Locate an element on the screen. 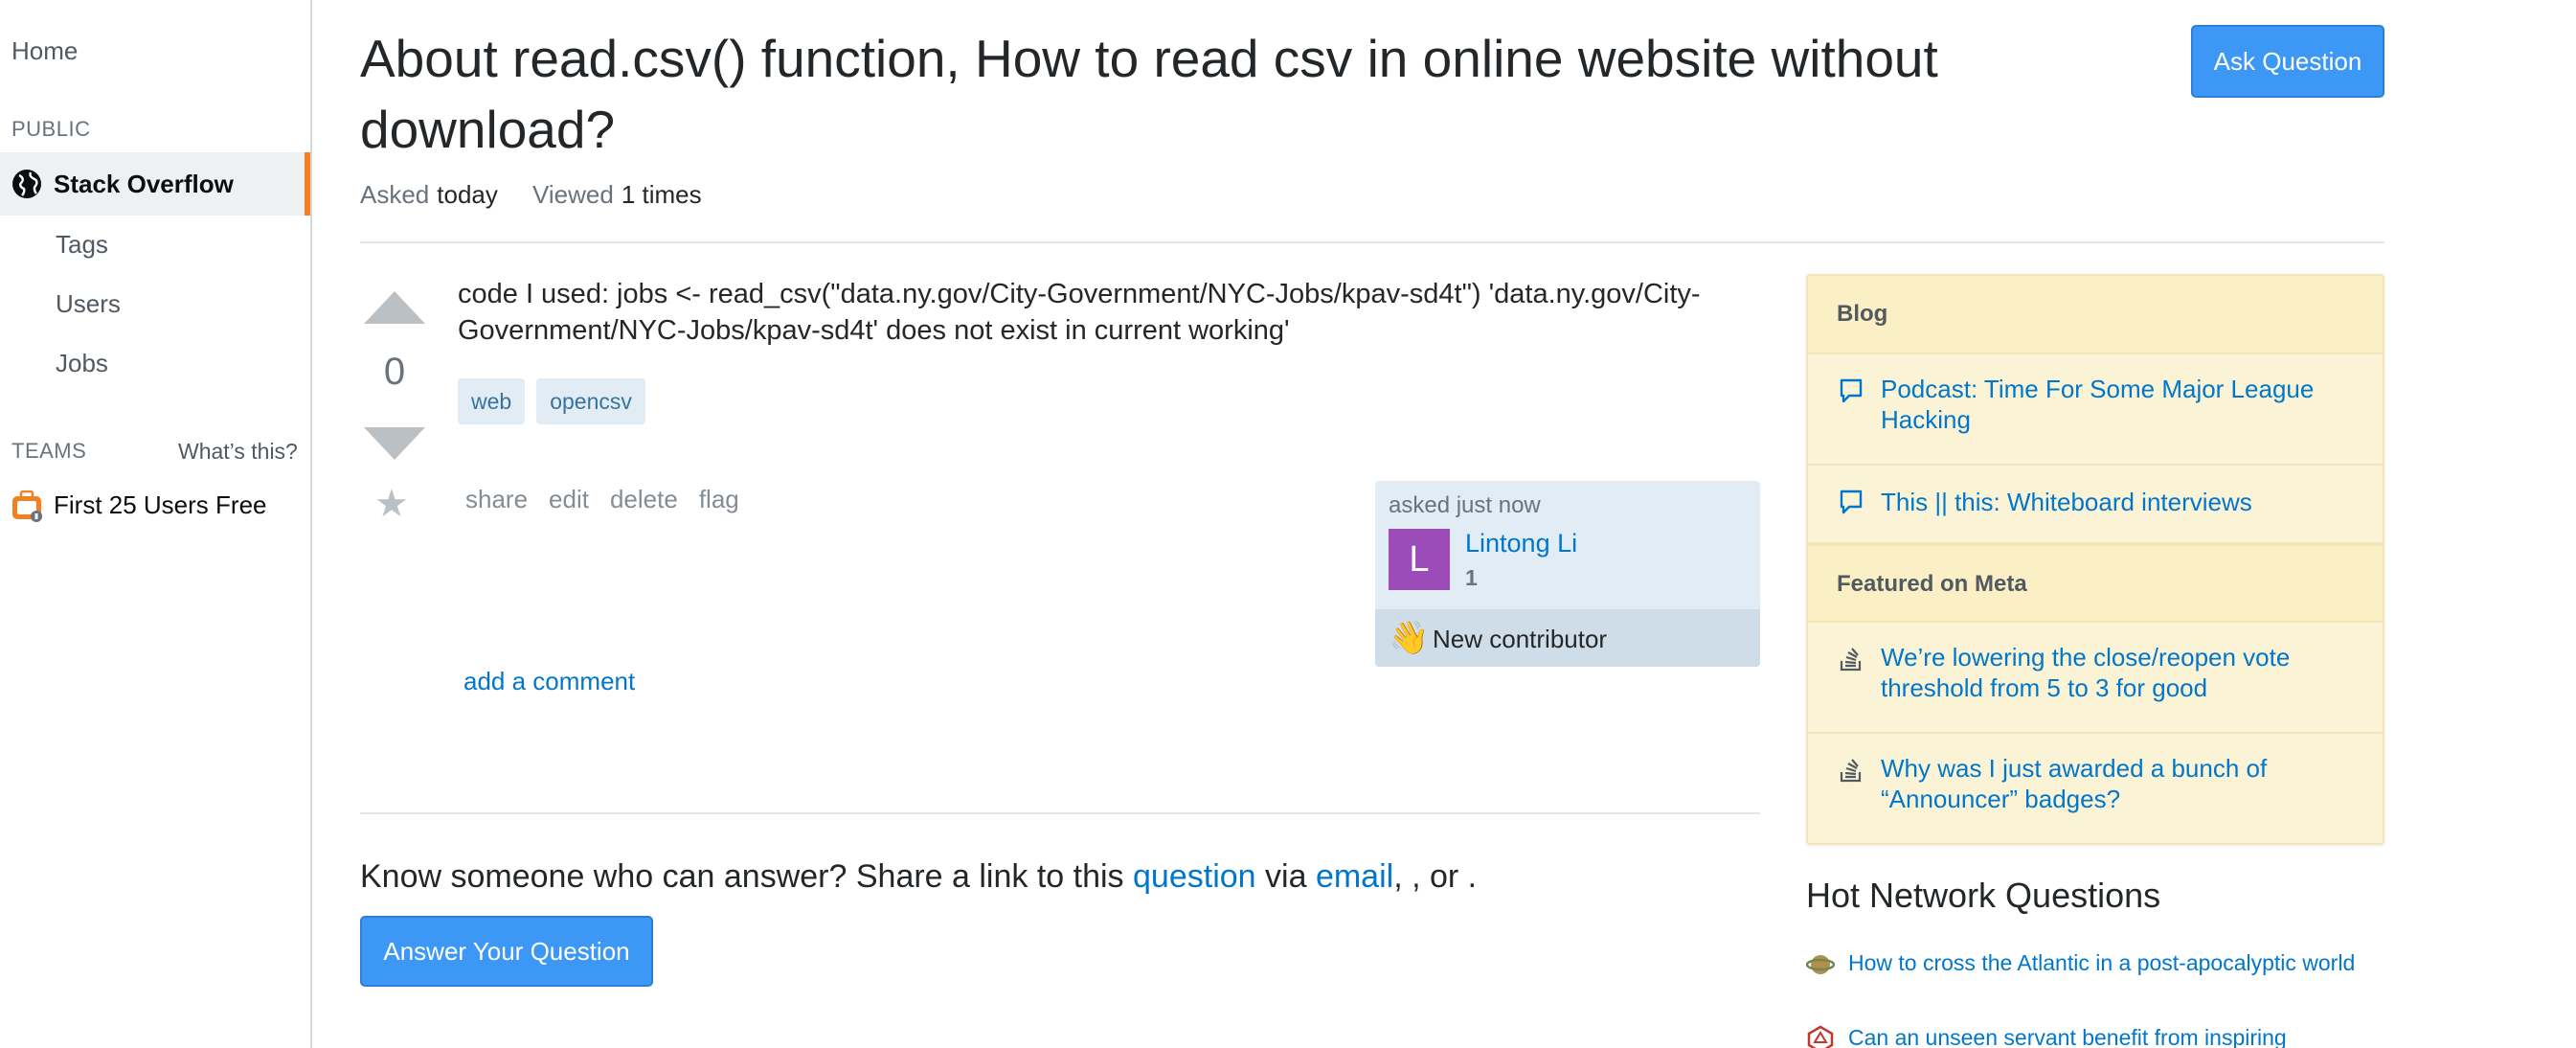 This screenshot has width=2576, height=1048. viewed-info: Viewed 1 times is located at coordinates (617, 195).